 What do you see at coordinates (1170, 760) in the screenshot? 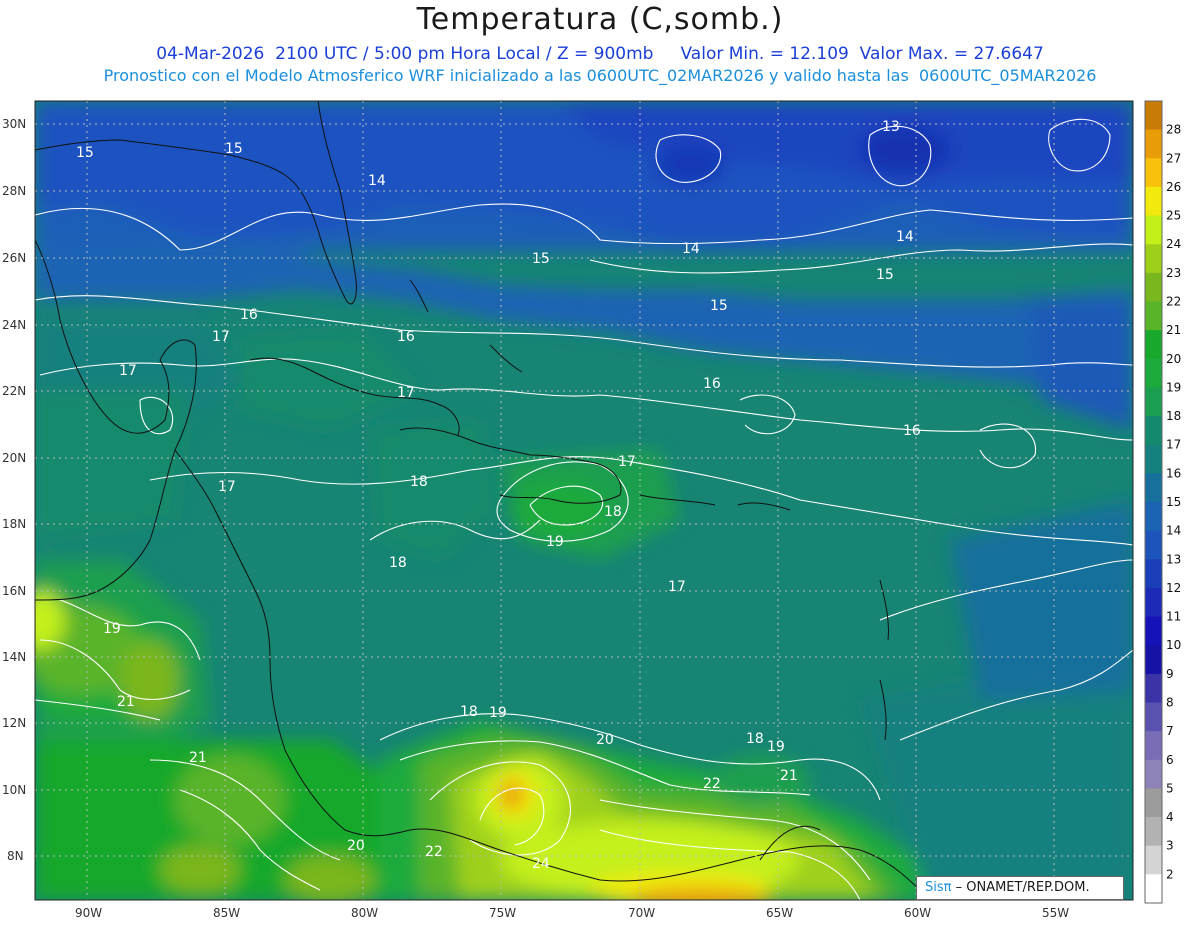
I see `colorbar-label: 6` at bounding box center [1170, 760].